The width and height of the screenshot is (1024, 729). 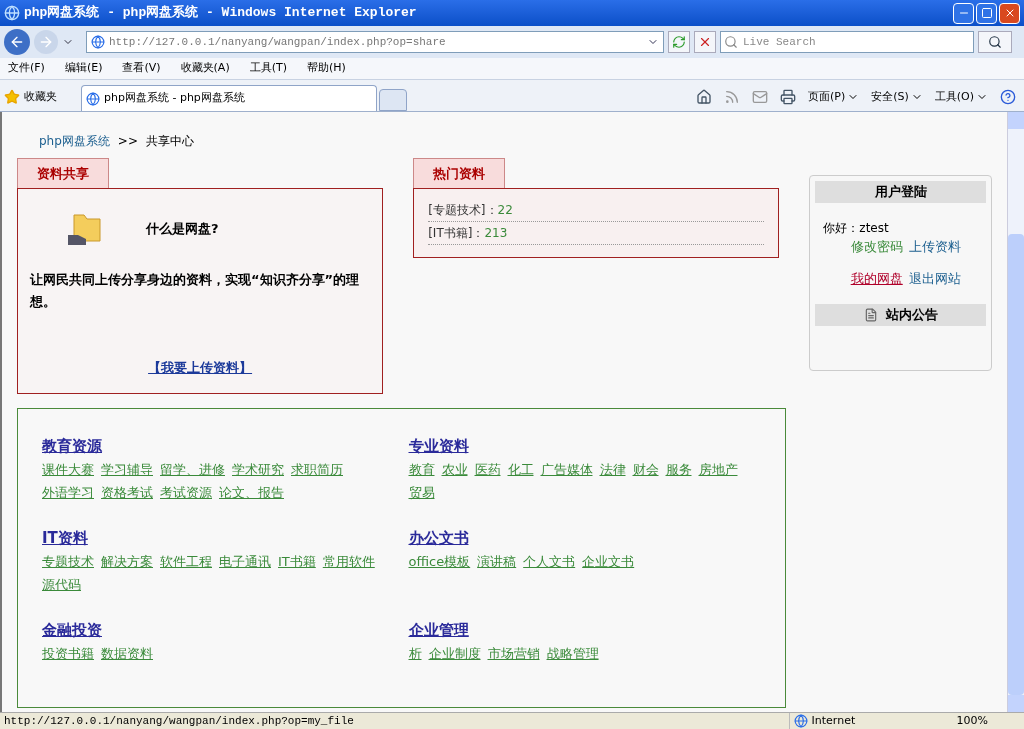 I want to click on category-link: 数据资料, so click(x=127, y=653).